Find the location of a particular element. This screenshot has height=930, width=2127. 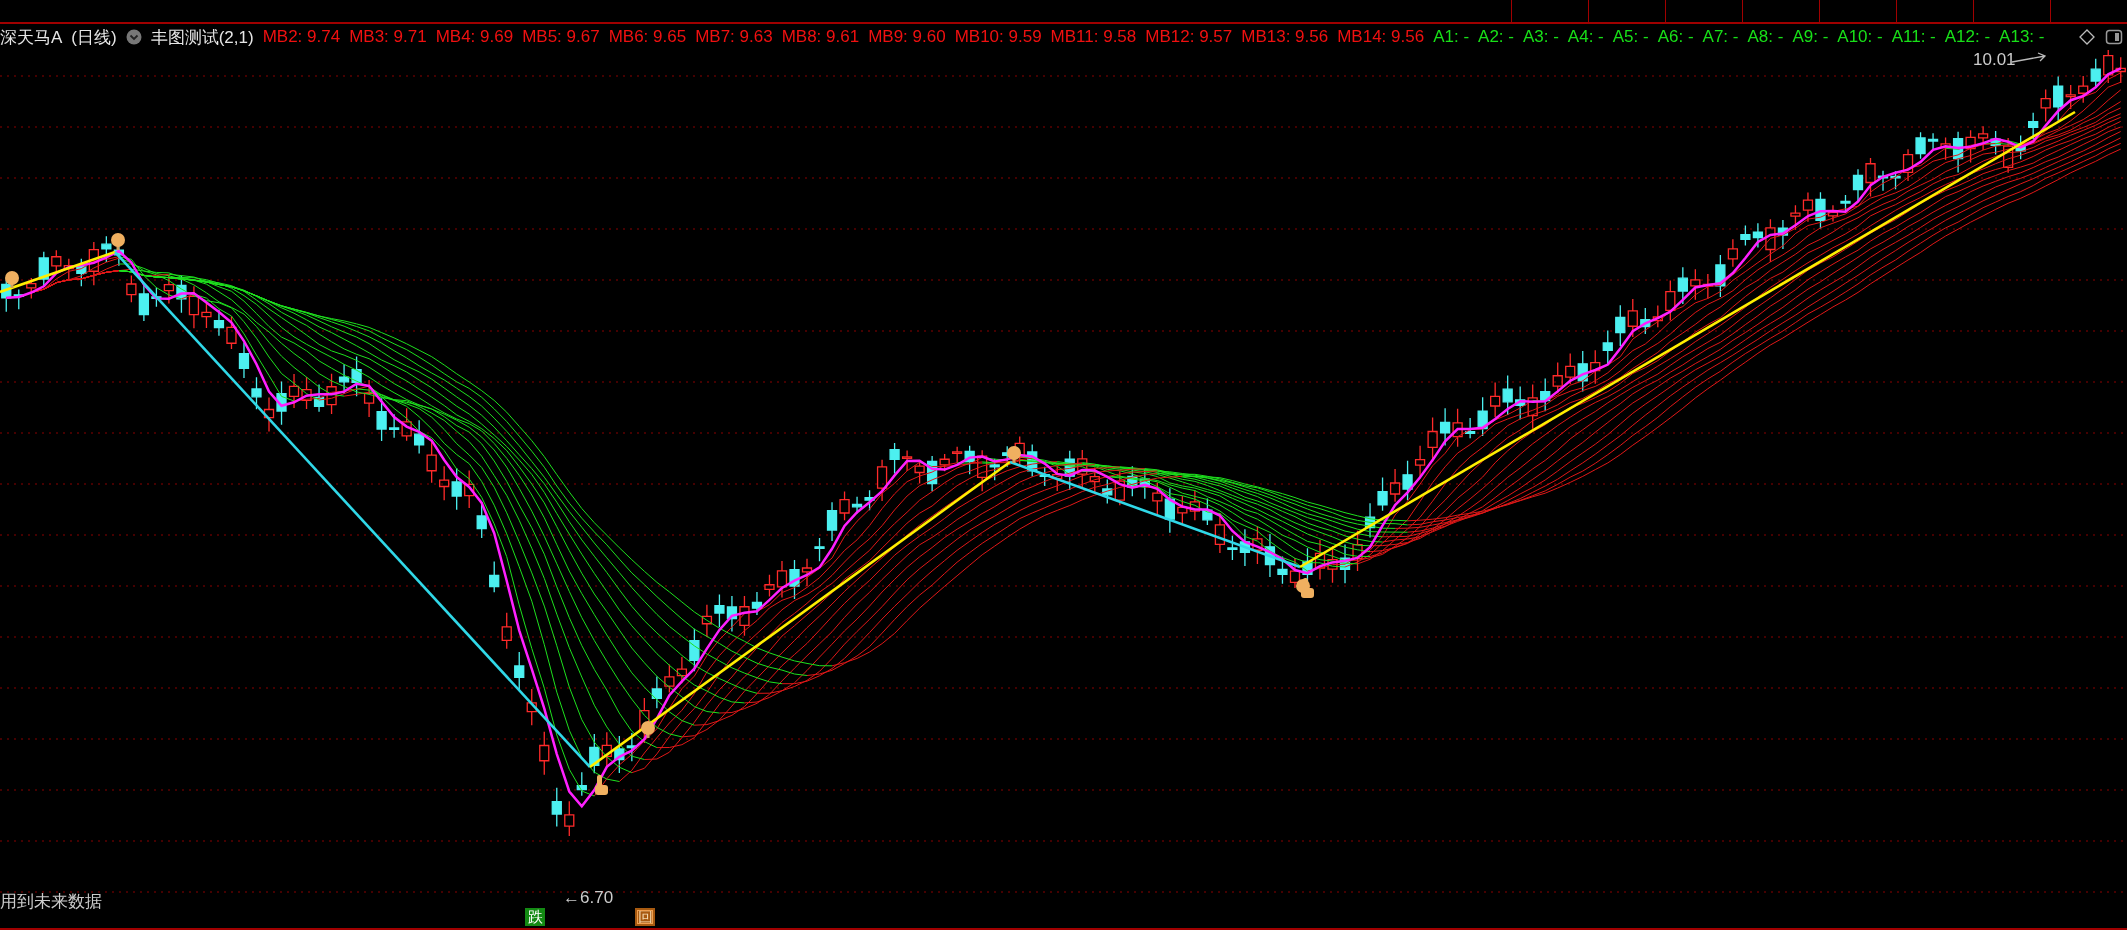

indicator-value: MB2: 9.74 is located at coordinates (301, 37).